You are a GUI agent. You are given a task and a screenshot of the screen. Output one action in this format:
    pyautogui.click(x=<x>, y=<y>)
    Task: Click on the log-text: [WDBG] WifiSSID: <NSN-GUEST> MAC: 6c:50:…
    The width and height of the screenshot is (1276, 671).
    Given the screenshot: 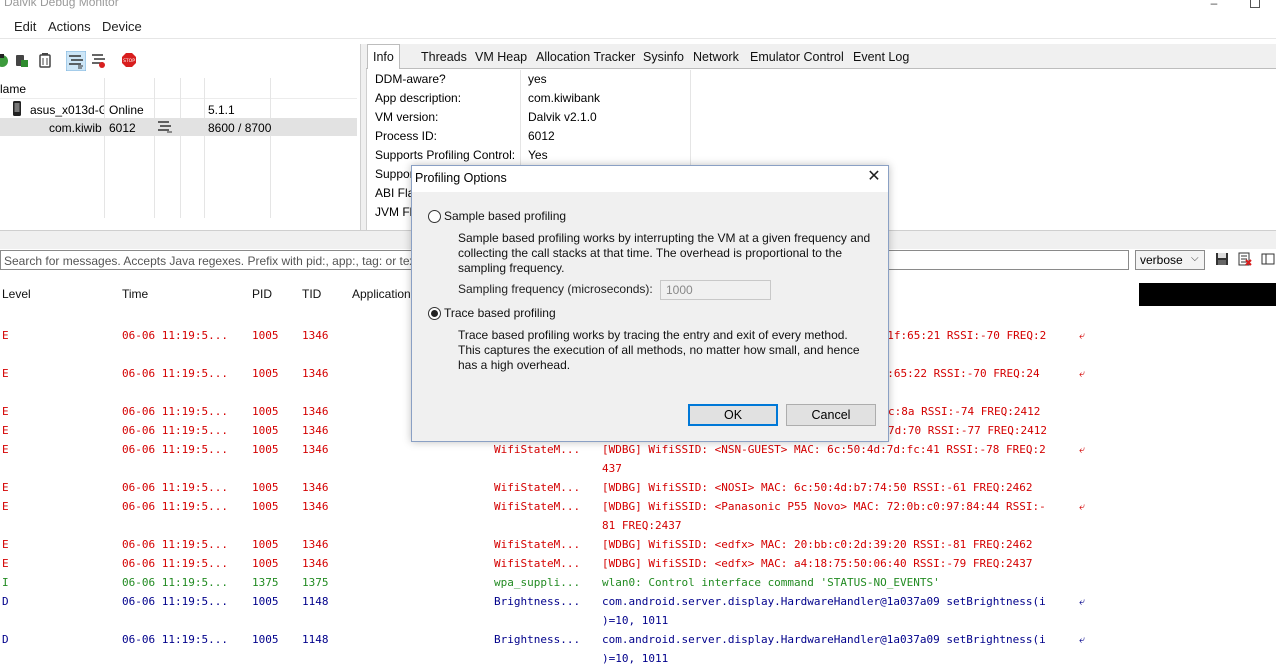 What is the action you would take?
    pyautogui.click(x=824, y=449)
    